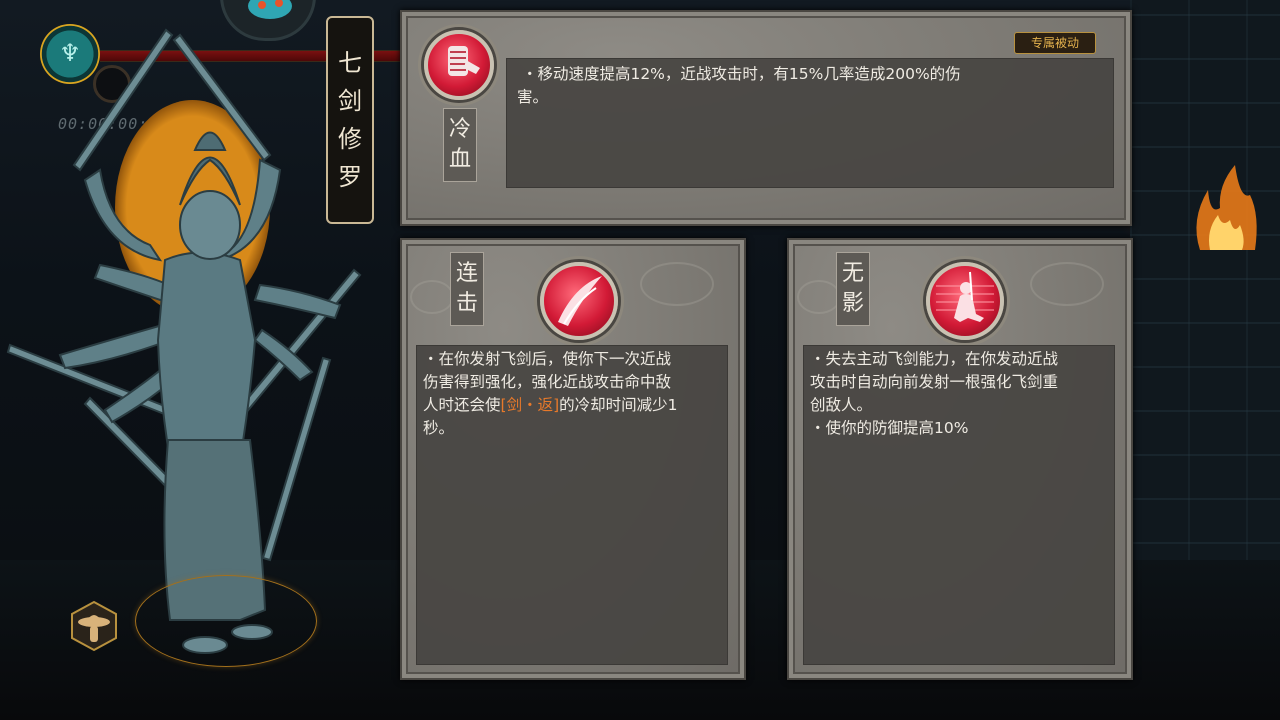  Describe the element at coordinates (530, 405) in the screenshot. I see `sword-return-skill-link: [剑・返]` at that location.